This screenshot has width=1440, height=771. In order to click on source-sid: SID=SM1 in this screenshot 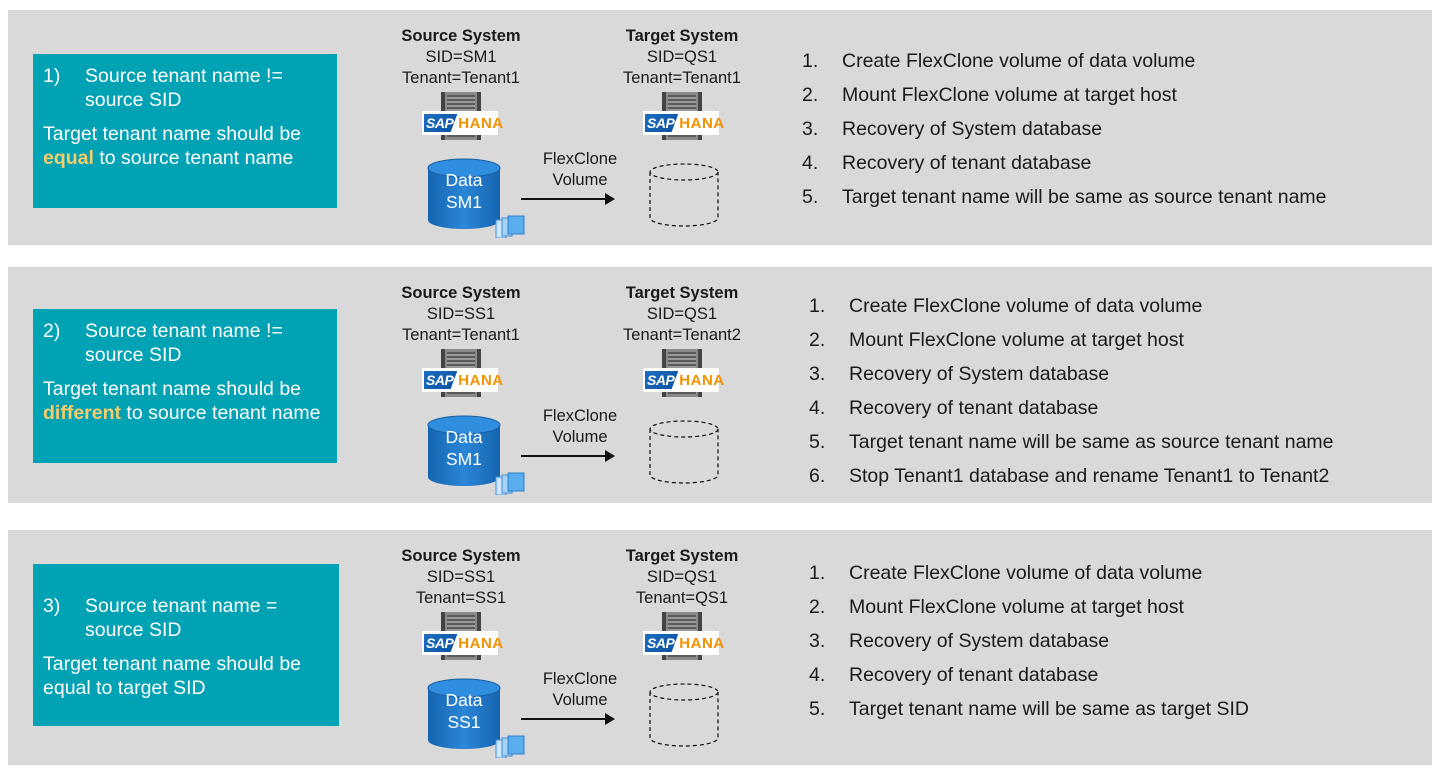, I will do `click(461, 57)`.